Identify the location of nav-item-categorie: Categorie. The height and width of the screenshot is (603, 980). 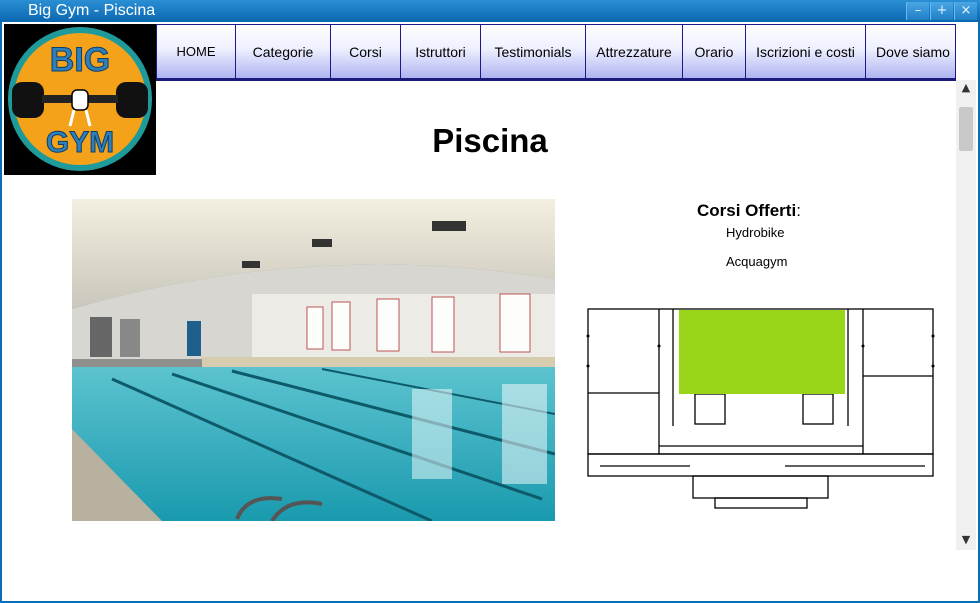
(283, 51).